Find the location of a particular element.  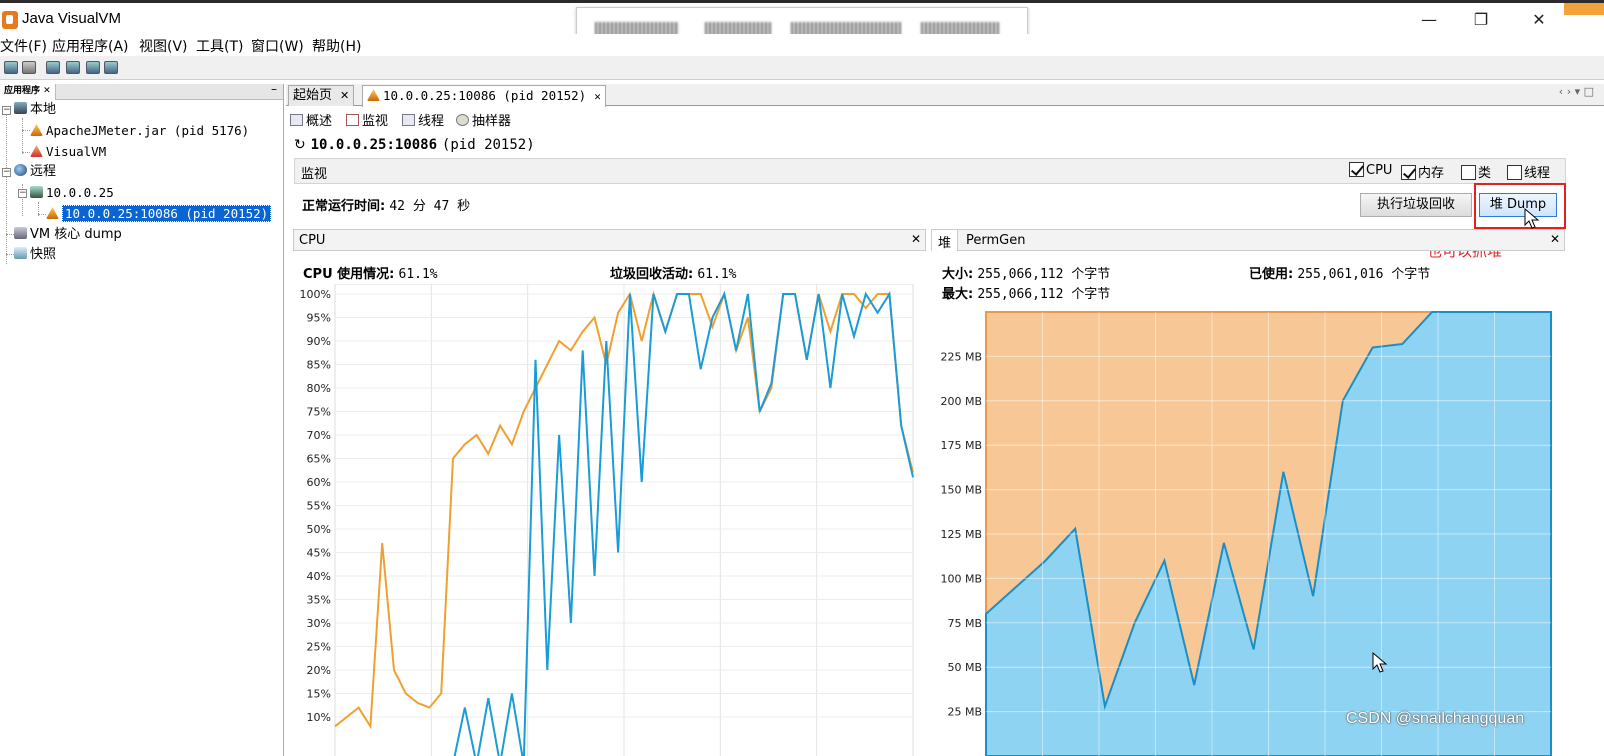

threads-icon is located at coordinates (408, 120).